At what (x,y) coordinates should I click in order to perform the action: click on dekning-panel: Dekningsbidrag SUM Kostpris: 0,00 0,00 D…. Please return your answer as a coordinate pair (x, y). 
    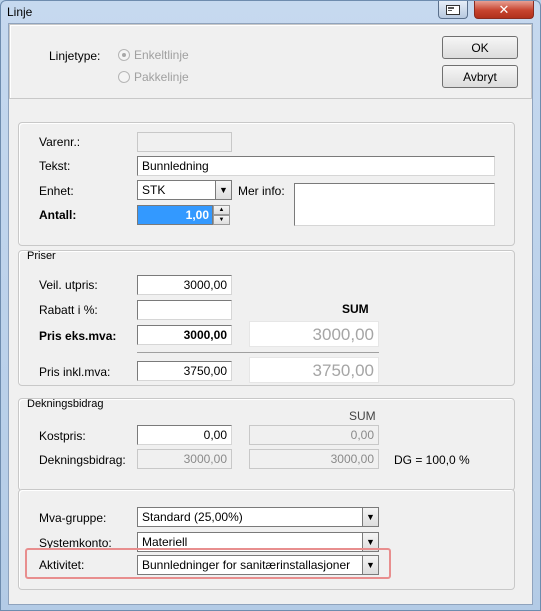
    Looking at the image, I should click on (266, 444).